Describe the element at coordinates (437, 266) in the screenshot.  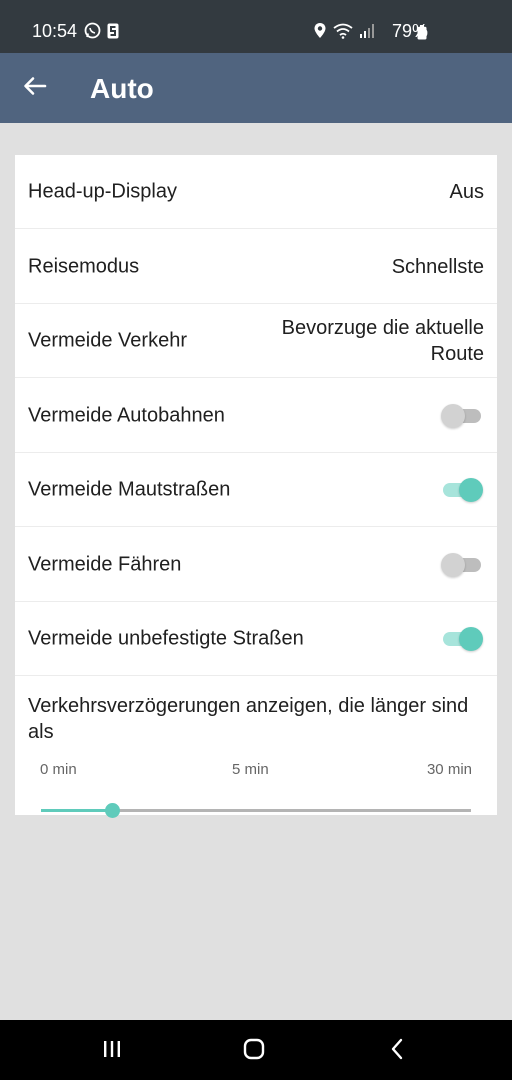
I see `setting-value: Schnellste` at that location.